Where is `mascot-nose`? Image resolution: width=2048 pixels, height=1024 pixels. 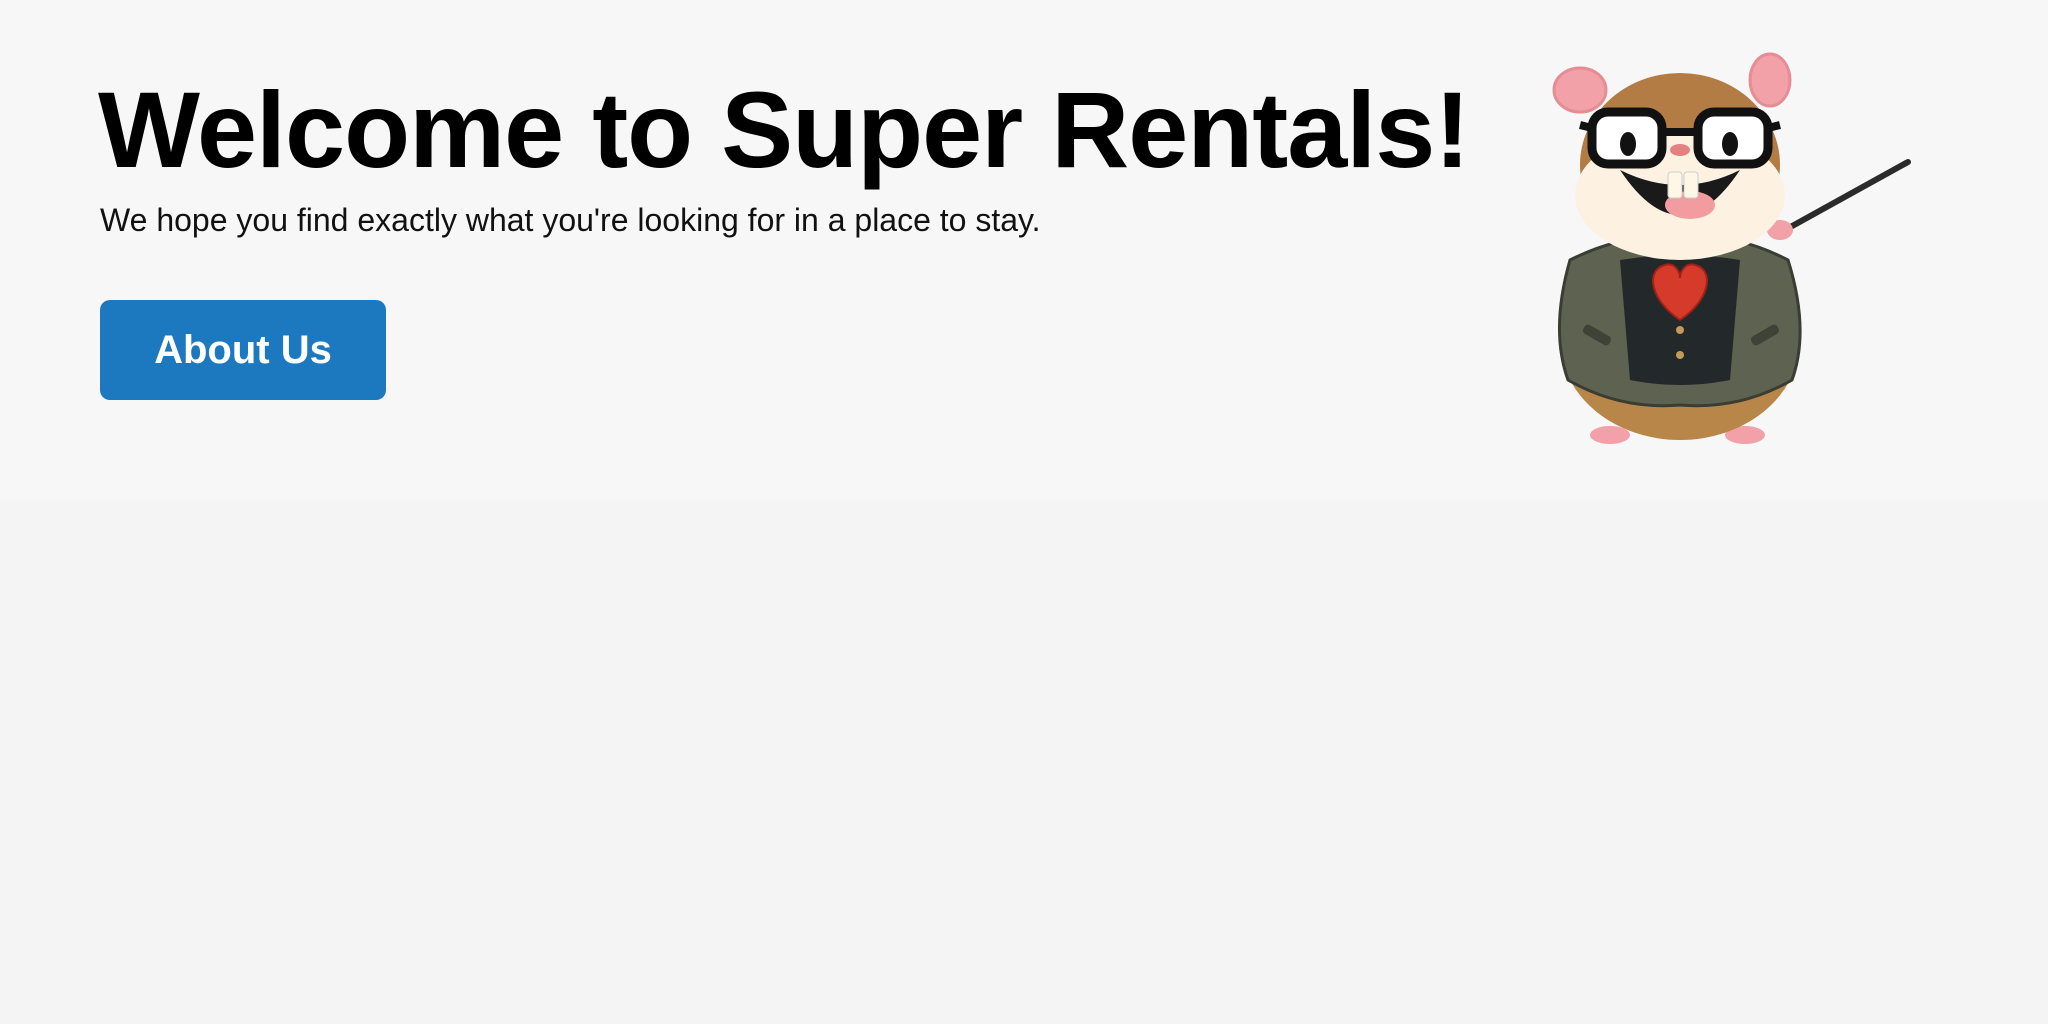
mascot-nose is located at coordinates (1680, 150).